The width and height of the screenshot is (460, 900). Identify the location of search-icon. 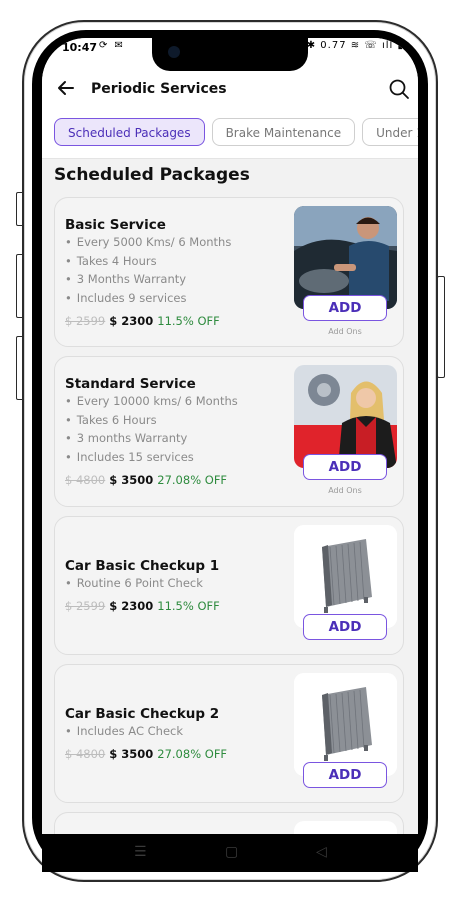
(399, 89).